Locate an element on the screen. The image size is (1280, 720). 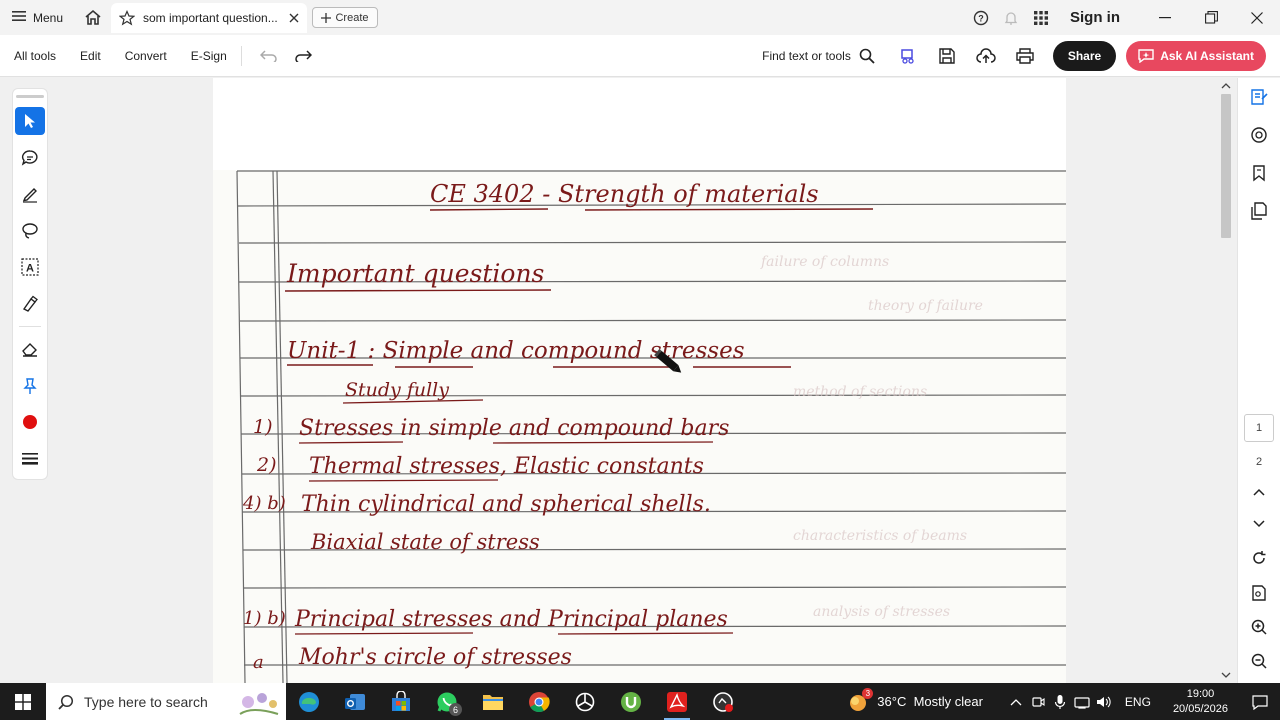
comment-tool is located at coordinates (30, 157).